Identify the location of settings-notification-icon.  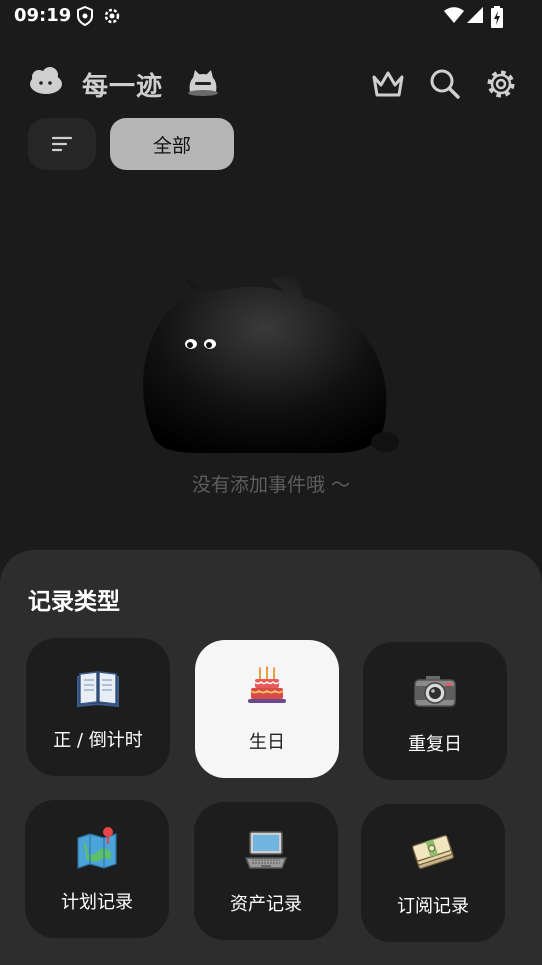
(112, 16).